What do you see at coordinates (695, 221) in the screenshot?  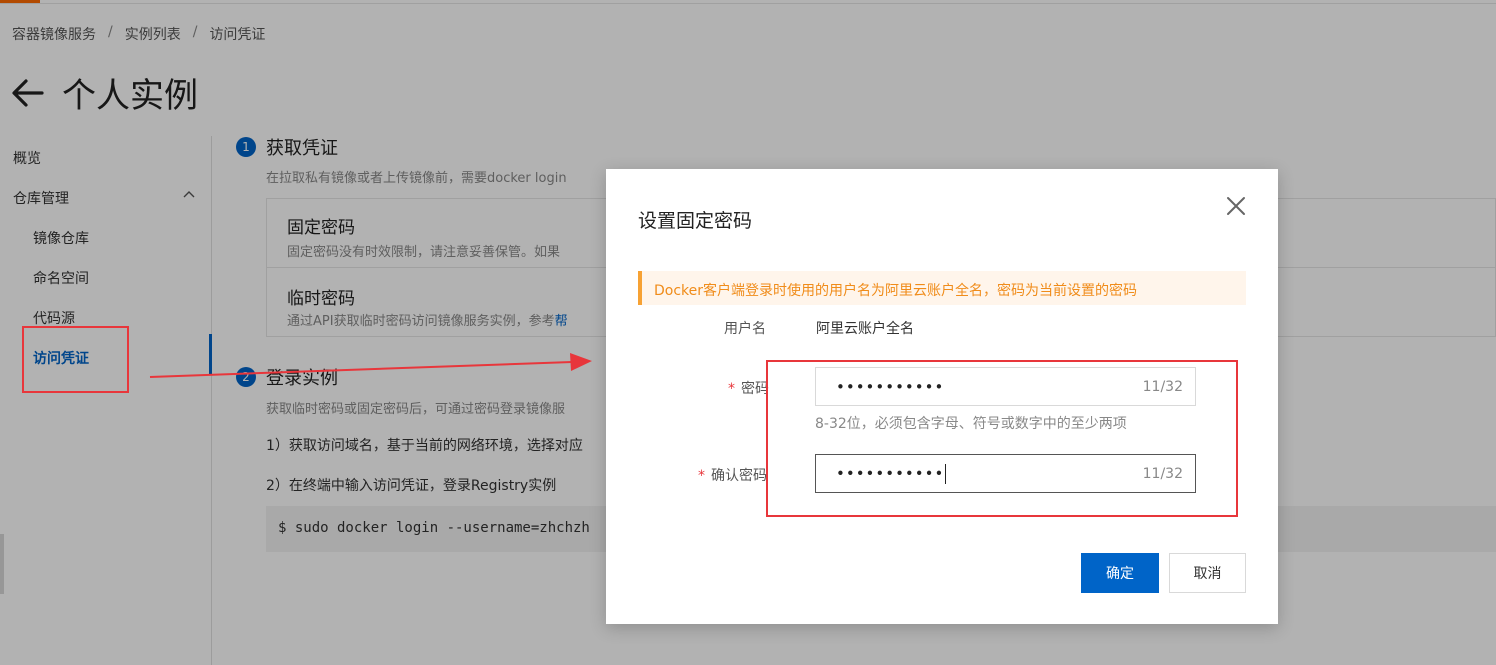 I see `dialog-title: 设置固定密码` at bounding box center [695, 221].